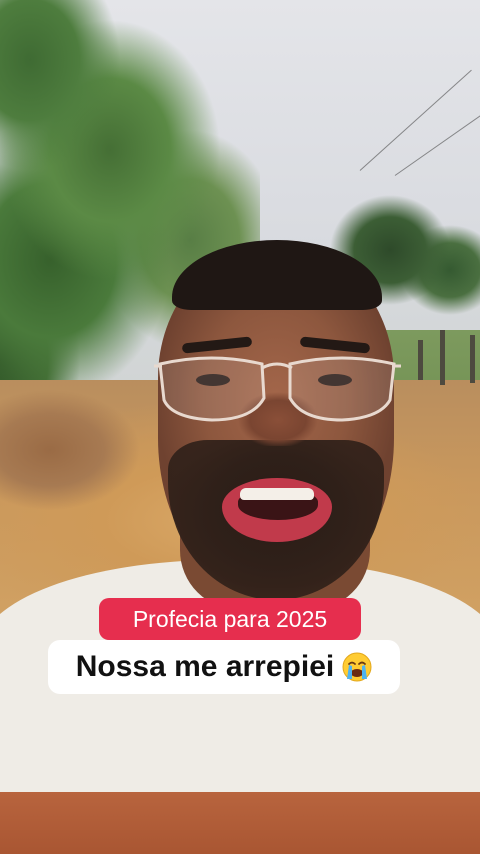  I want to click on shirt-stripe, so click(240, 823).